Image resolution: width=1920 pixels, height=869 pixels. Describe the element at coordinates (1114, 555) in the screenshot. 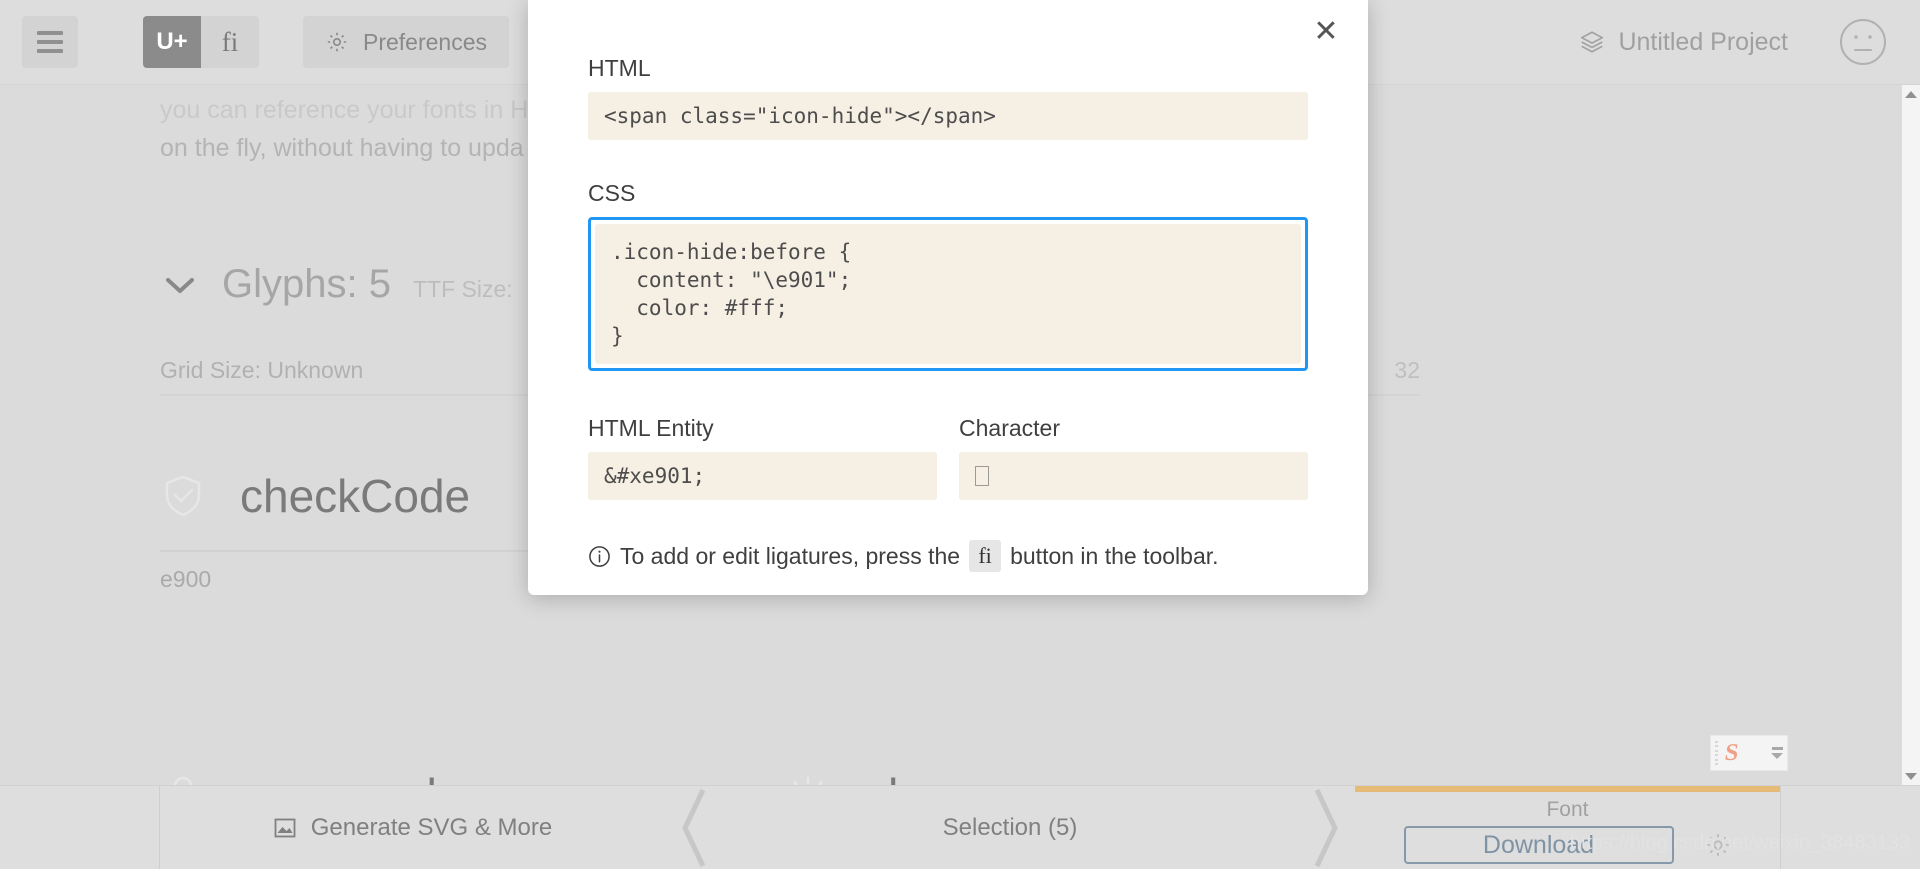

I see `ligature-note-suffix: button in the toolbar.` at that location.